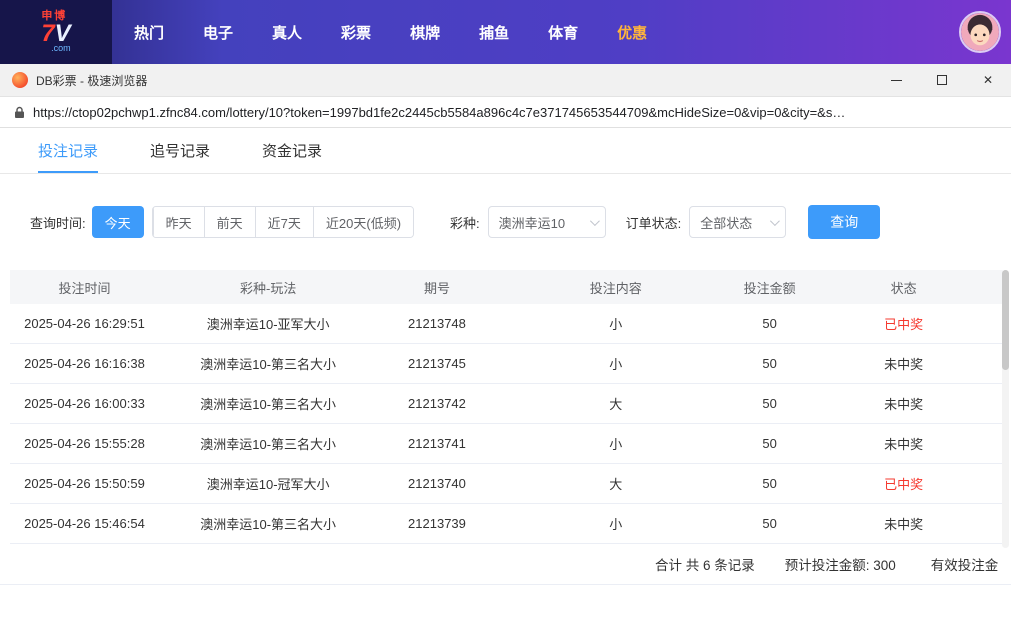  I want to click on summary-valid-amount: 有效投注金, so click(964, 565).